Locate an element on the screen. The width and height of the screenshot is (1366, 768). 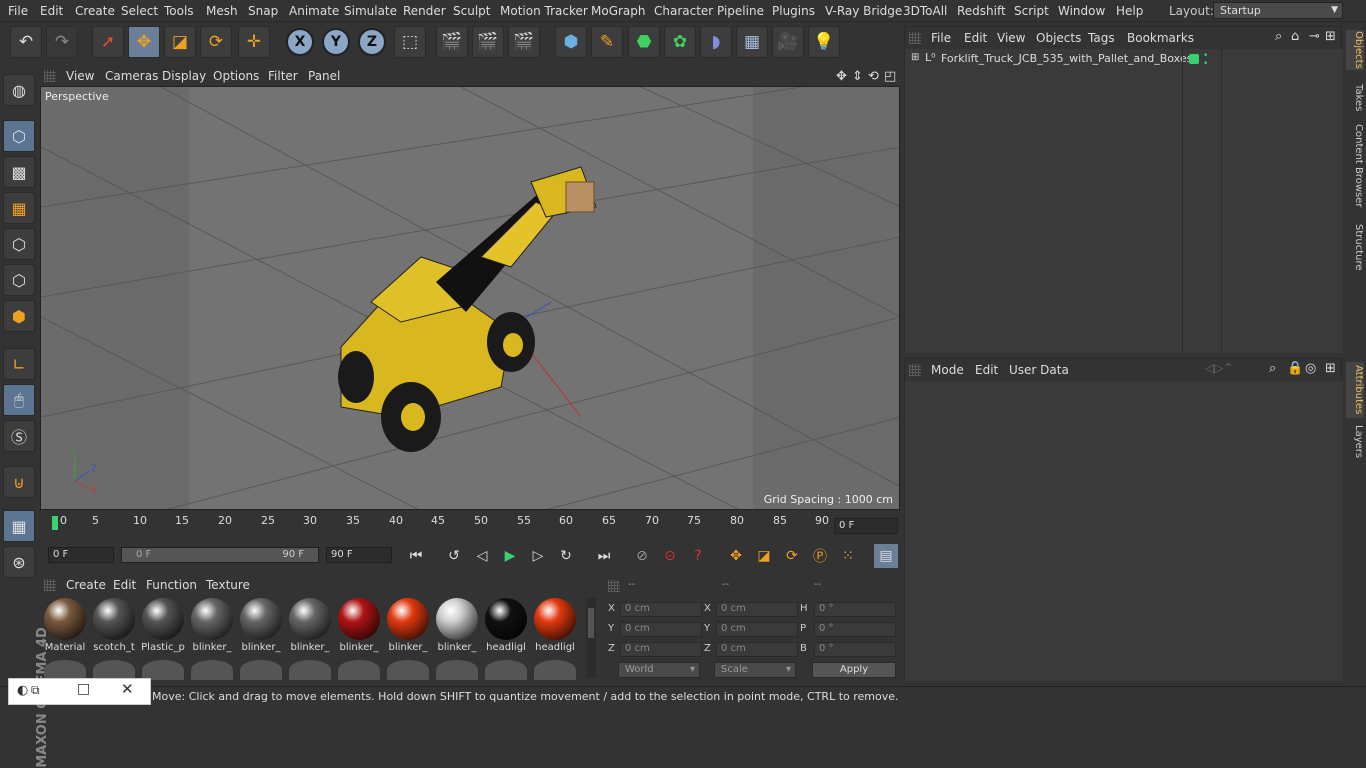
viewport-menu-options: Options is located at coordinates (236, 76).